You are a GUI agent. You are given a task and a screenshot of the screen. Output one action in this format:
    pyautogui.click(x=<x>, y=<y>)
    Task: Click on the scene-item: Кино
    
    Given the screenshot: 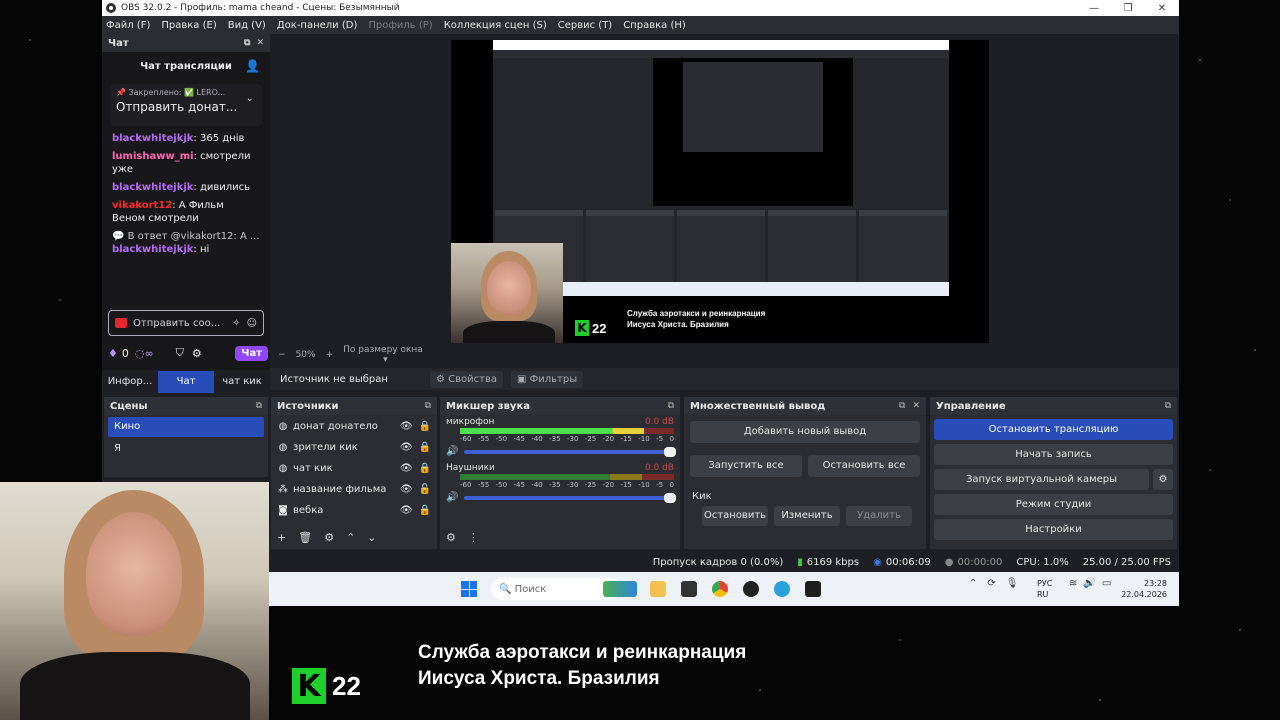 What is the action you would take?
    pyautogui.click(x=186, y=427)
    